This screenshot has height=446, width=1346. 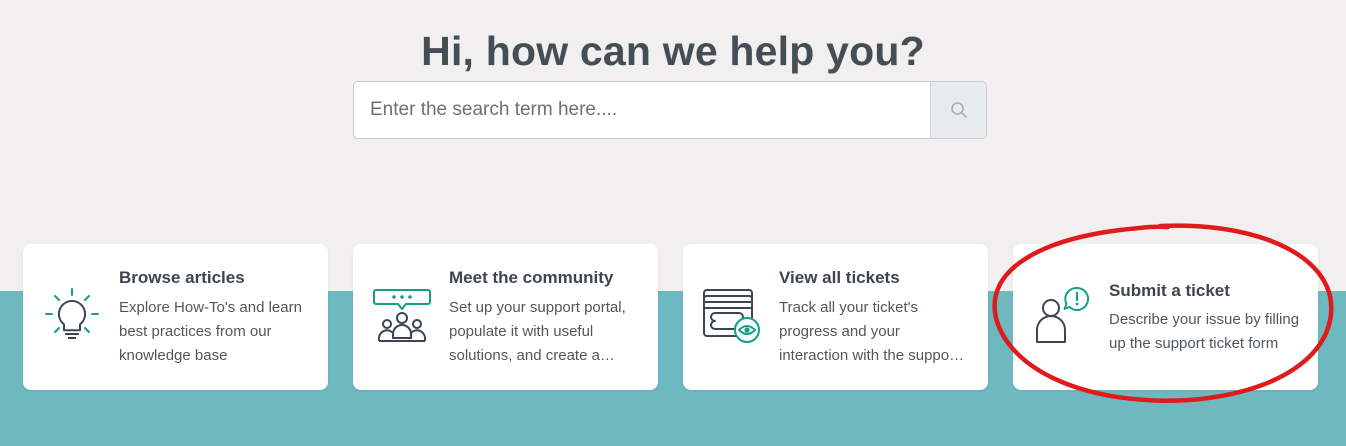 I want to click on page-title: Hi, how can we help you?, so click(x=673, y=51).